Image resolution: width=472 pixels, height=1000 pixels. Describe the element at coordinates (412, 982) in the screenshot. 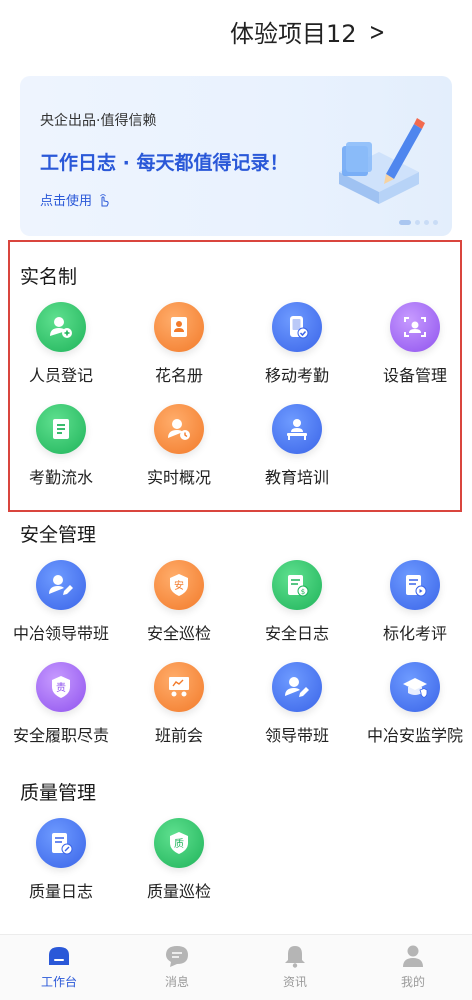

I see `tab-label: 我的` at that location.